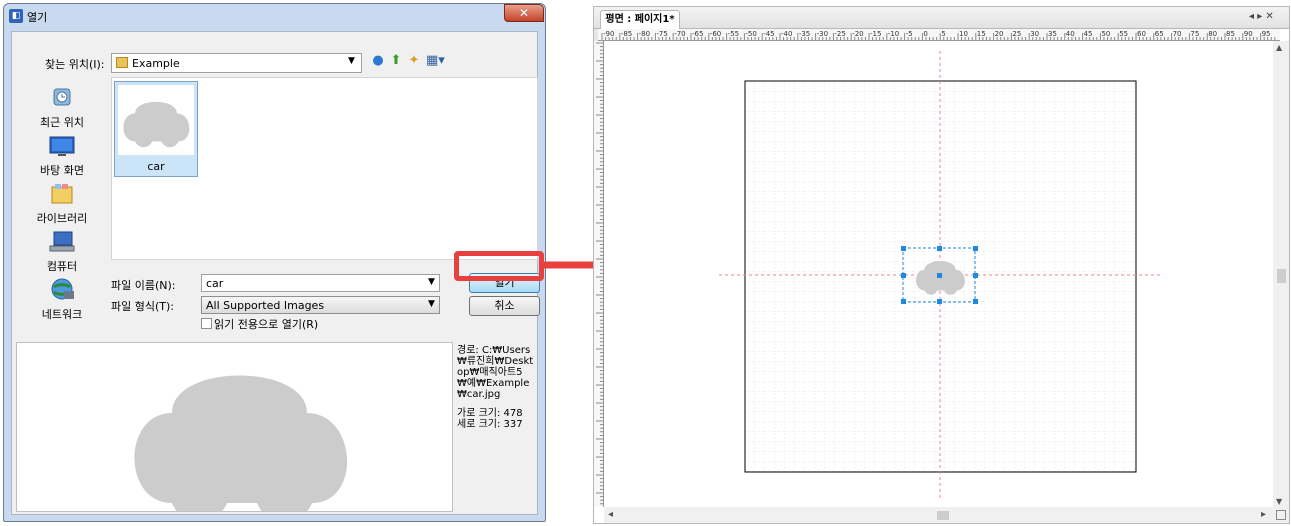 The width and height of the screenshot is (1291, 526). Describe the element at coordinates (640, 19) in the screenshot. I see `tab-page1: 평면 : 페이지1*` at that location.